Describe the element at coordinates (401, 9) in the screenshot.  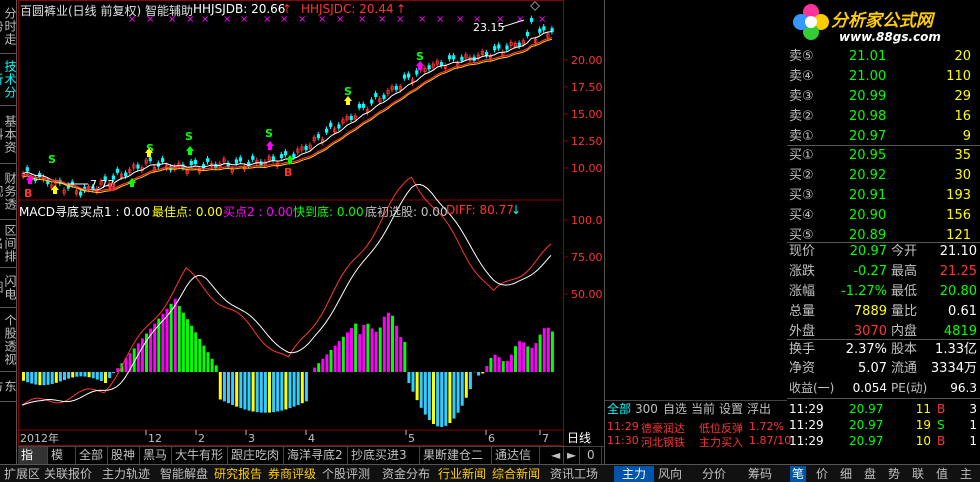
I see `up-arrow-icon: ↑` at that location.